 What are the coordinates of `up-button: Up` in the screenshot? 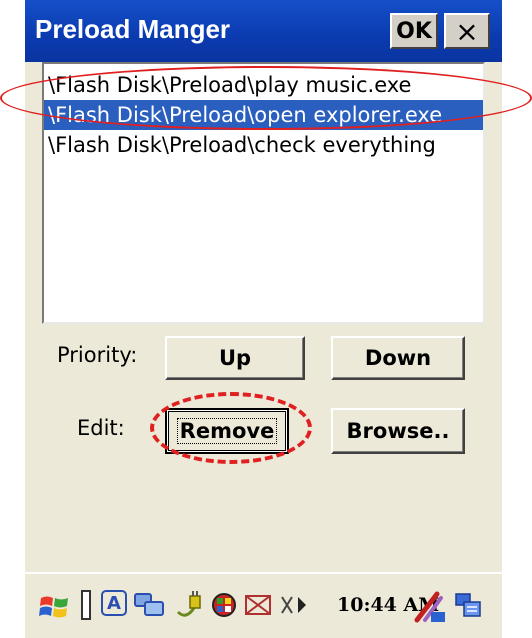 It's located at (235, 358).